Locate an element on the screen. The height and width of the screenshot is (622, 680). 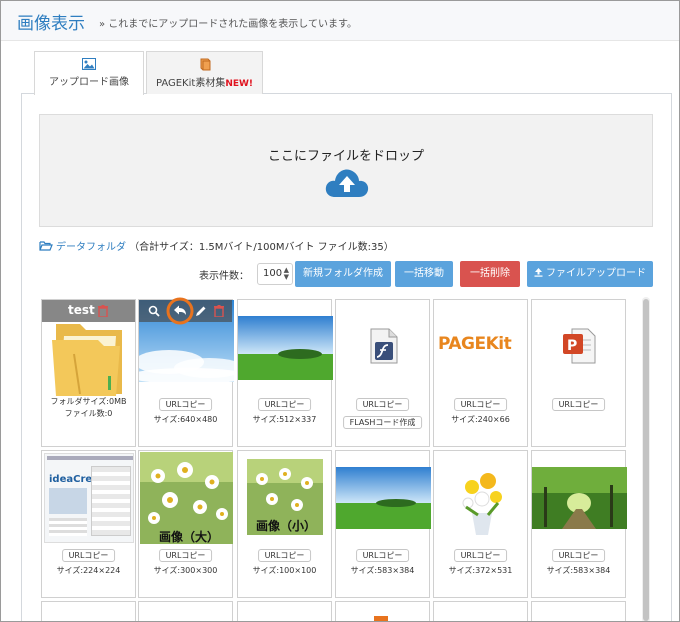
pagekit-logo: PAGEKit is located at coordinates (475, 344).